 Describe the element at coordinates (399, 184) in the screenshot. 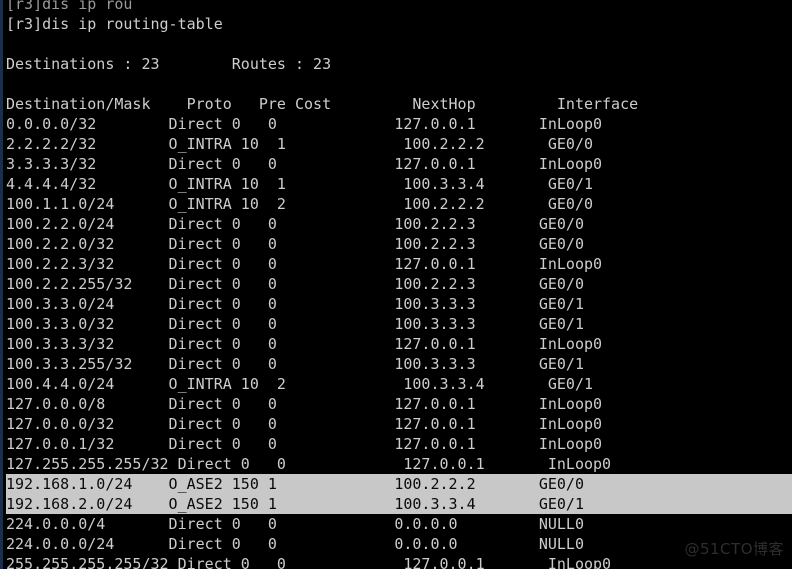

I see `table-row: 4.4.4.4/32 O_INTRA 10 1 100.3.3.4 GE0/1` at that location.